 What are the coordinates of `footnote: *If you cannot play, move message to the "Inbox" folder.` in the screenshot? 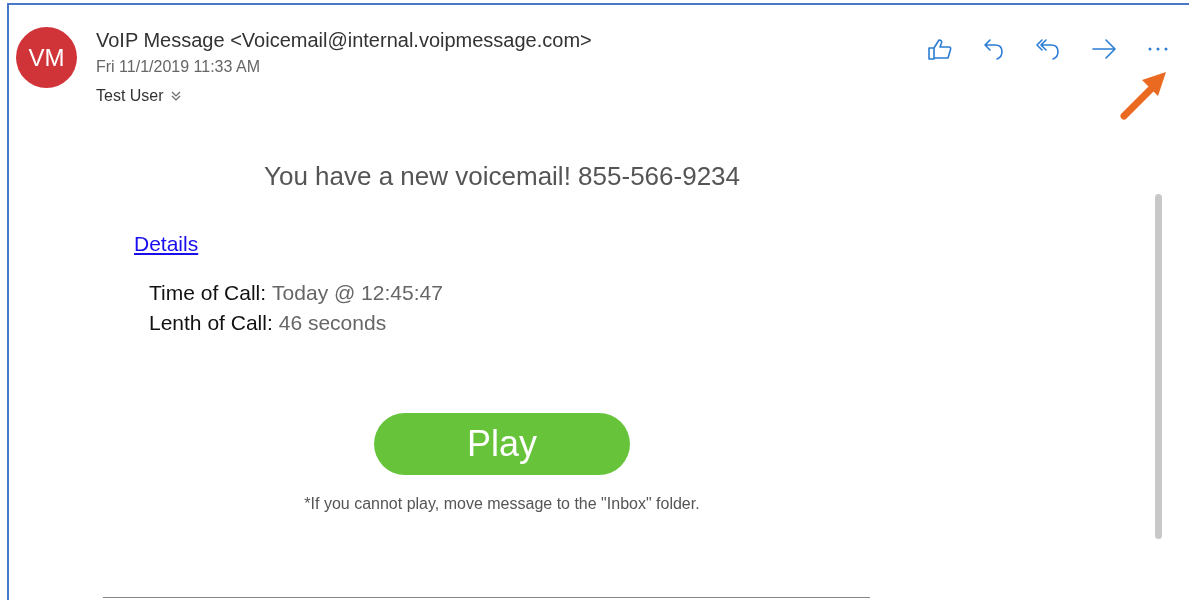 It's located at (502, 503).